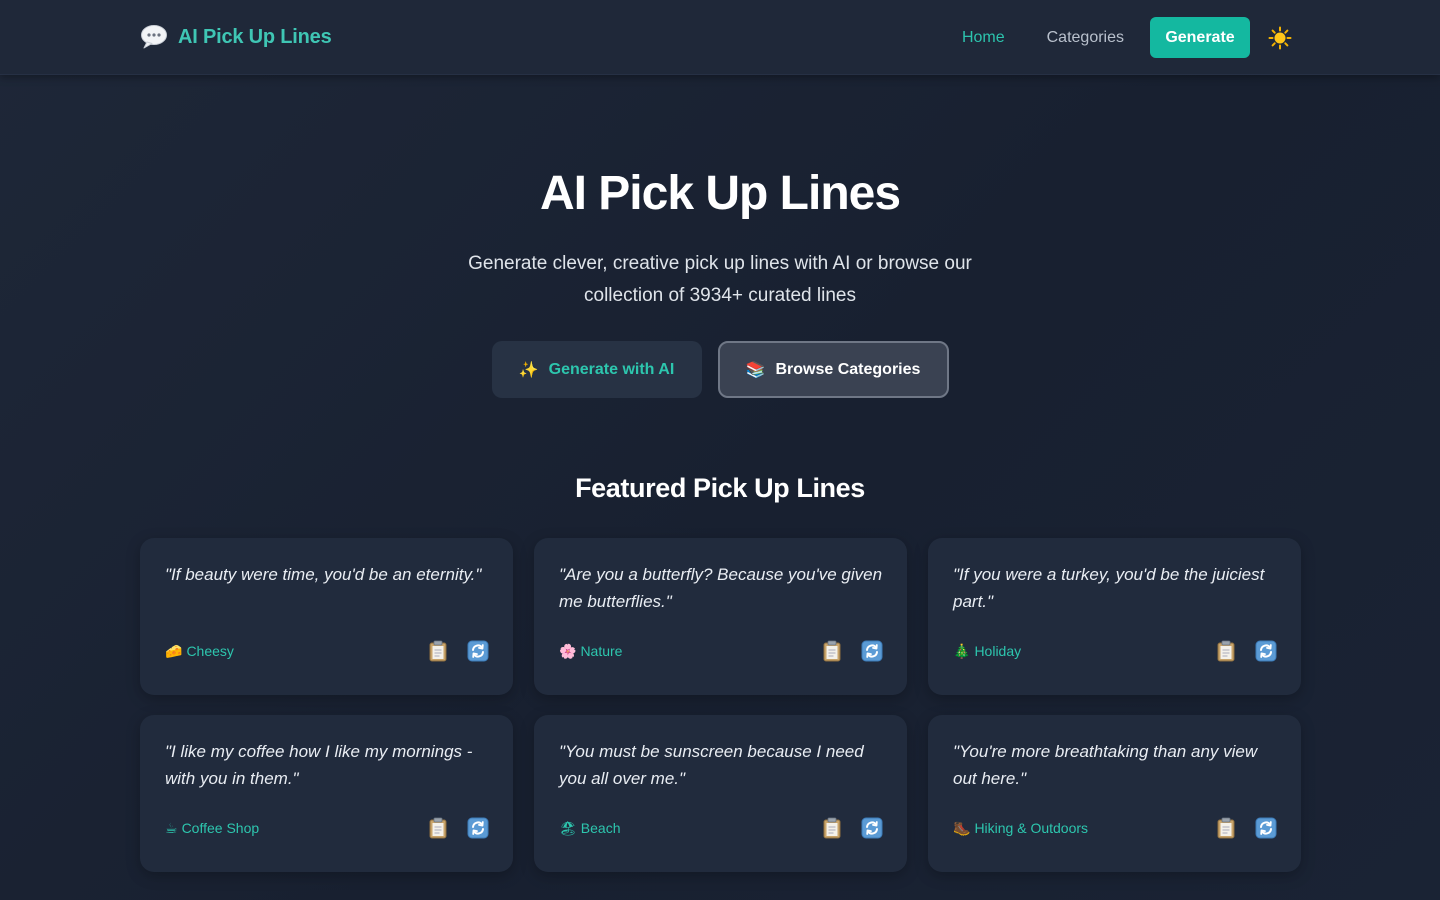 This screenshot has height=900, width=1440. What do you see at coordinates (568, 650) in the screenshot?
I see `category-icon: 🌸` at bounding box center [568, 650].